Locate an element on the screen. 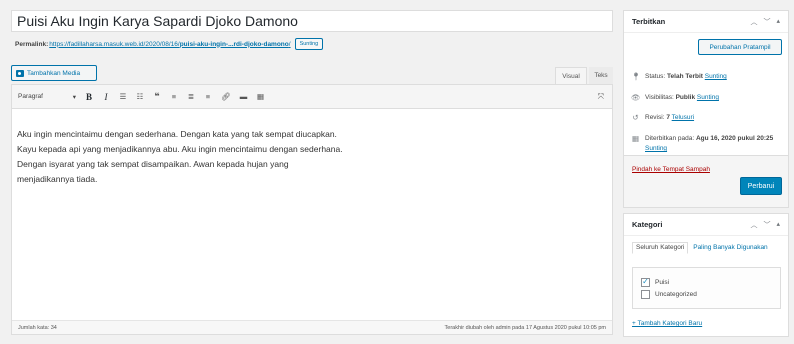  browse-revisions-link: Telusuri is located at coordinates (683, 117).